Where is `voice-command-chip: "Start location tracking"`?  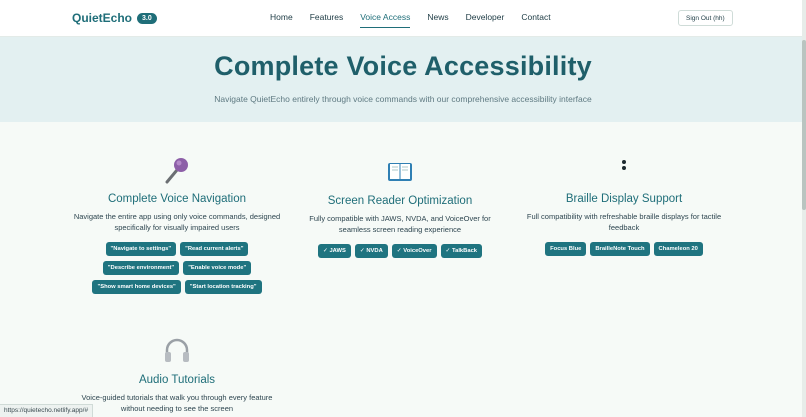 voice-command-chip: "Start location tracking" is located at coordinates (223, 287).